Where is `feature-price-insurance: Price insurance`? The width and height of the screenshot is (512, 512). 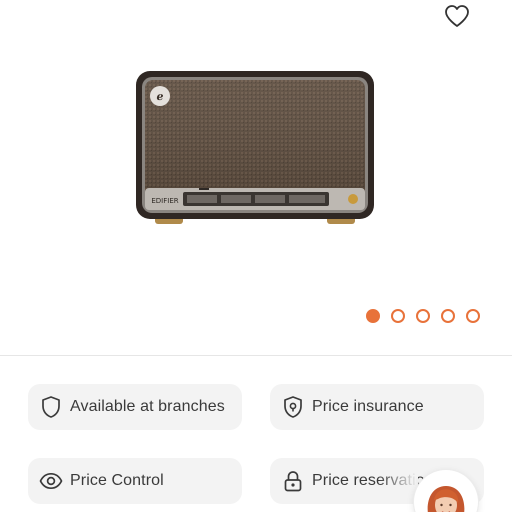 feature-price-insurance: Price insurance is located at coordinates (377, 407).